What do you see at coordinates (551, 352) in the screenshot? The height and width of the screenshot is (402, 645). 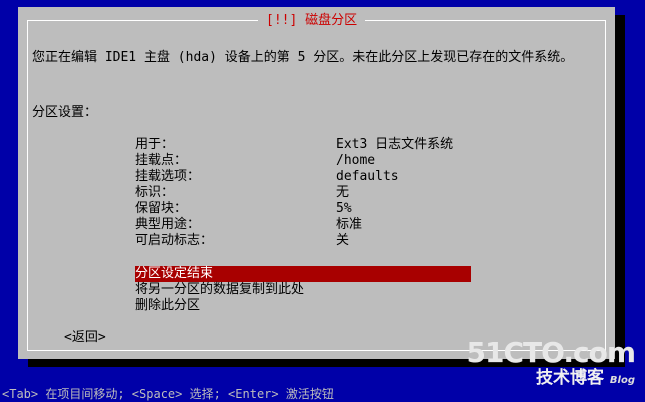 I see `watermark-logo: 51CTO.com` at bounding box center [551, 352].